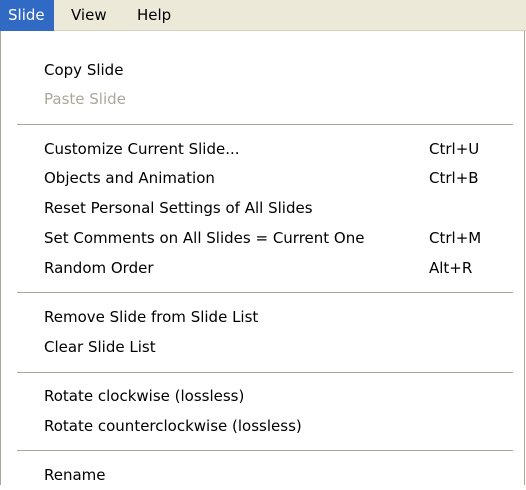 The height and width of the screenshot is (490, 526). What do you see at coordinates (262, 268) in the screenshot?
I see `menu-item-random-order: Random Order Alt+R` at bounding box center [262, 268].